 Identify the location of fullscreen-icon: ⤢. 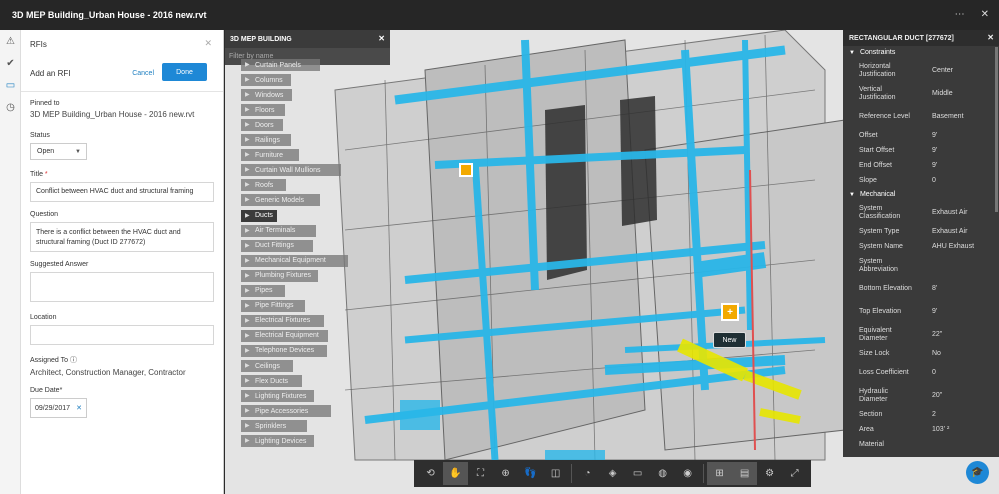
(794, 473).